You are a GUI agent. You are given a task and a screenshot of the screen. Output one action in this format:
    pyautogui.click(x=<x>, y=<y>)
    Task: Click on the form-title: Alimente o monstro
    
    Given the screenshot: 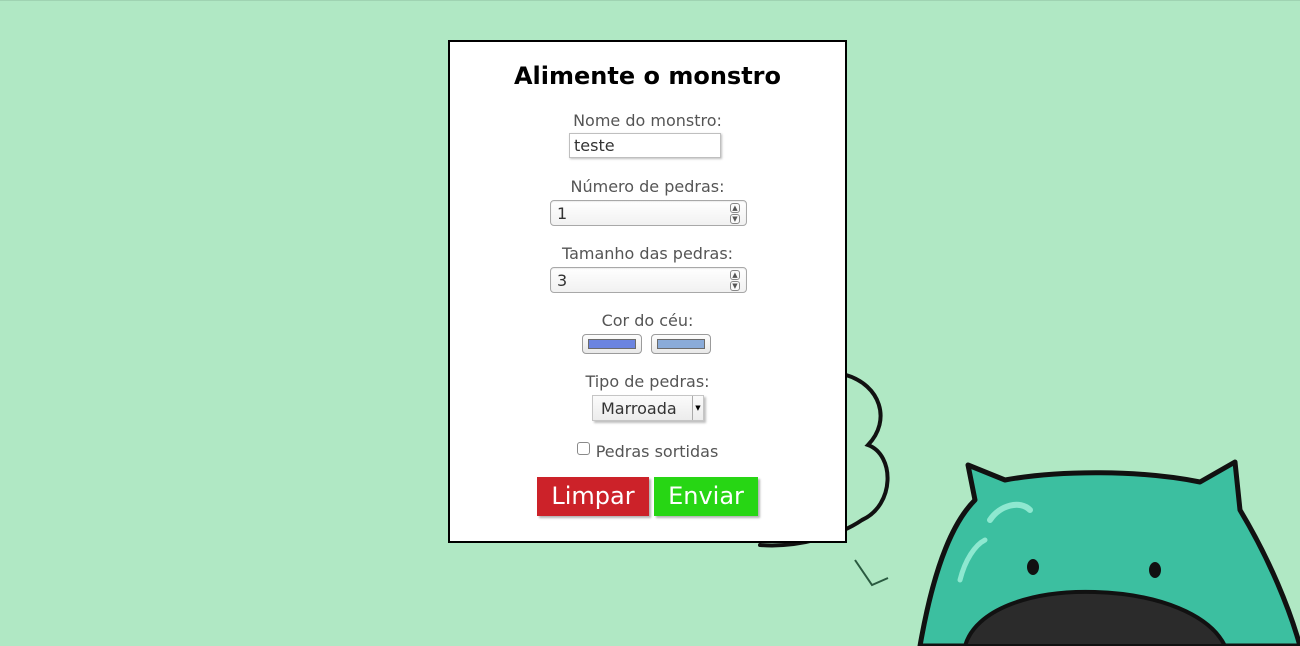 What is the action you would take?
    pyautogui.click(x=647, y=76)
    